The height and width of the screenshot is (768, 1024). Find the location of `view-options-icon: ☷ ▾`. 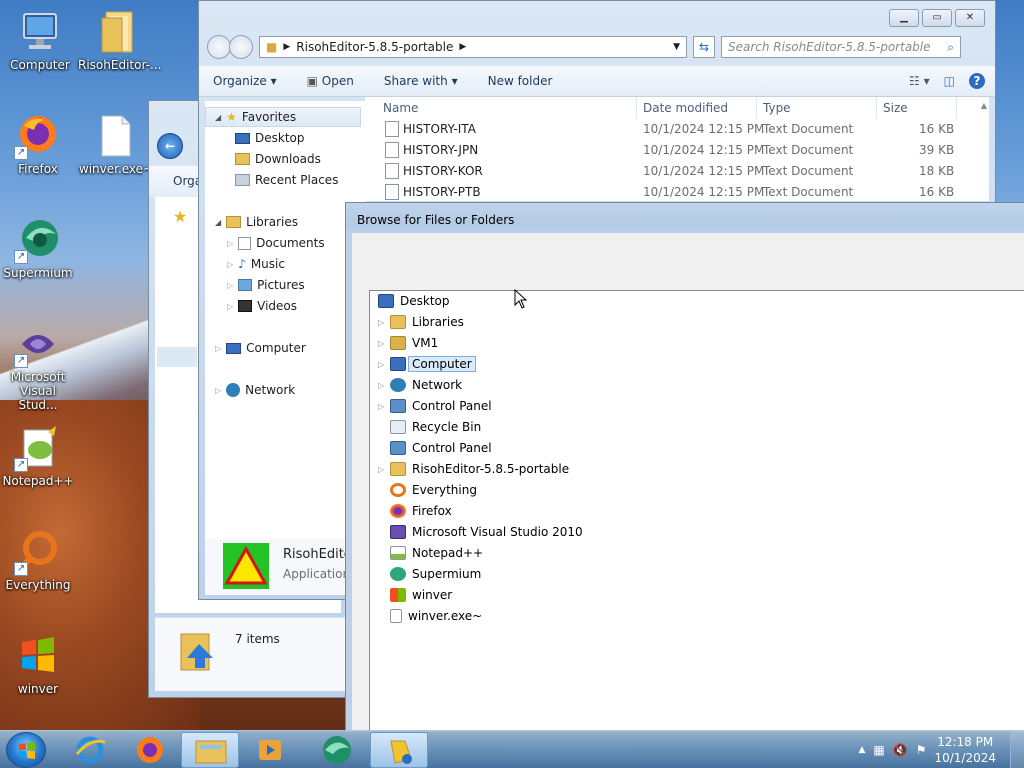

view-options-icon: ☷ ▾ is located at coordinates (919, 81).